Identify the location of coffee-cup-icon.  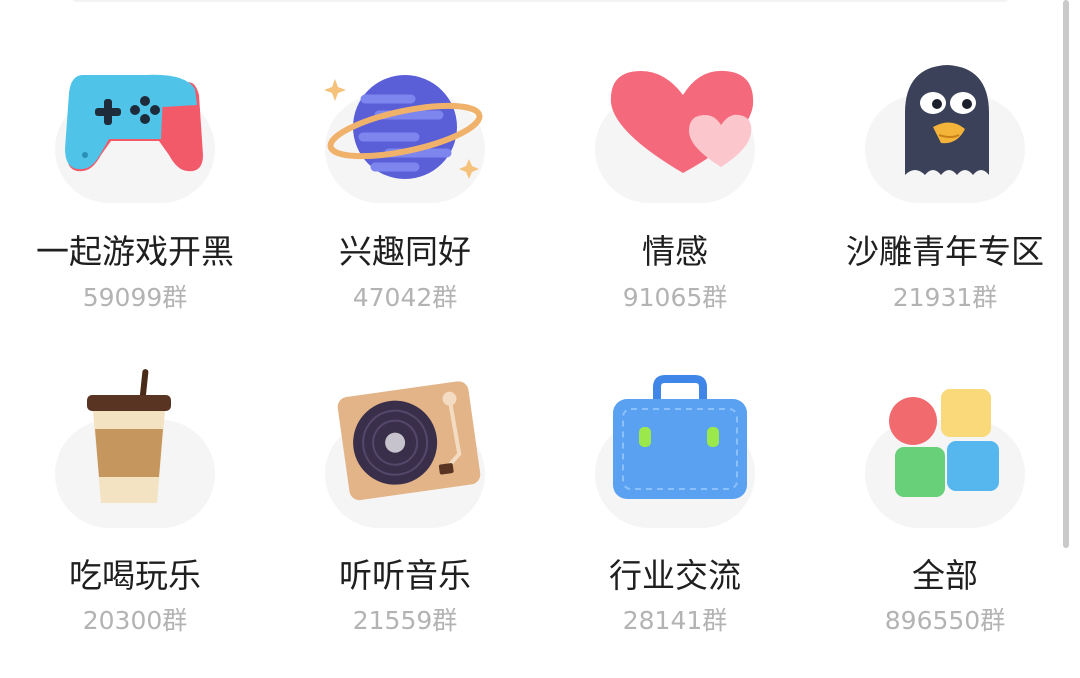
(135, 440).